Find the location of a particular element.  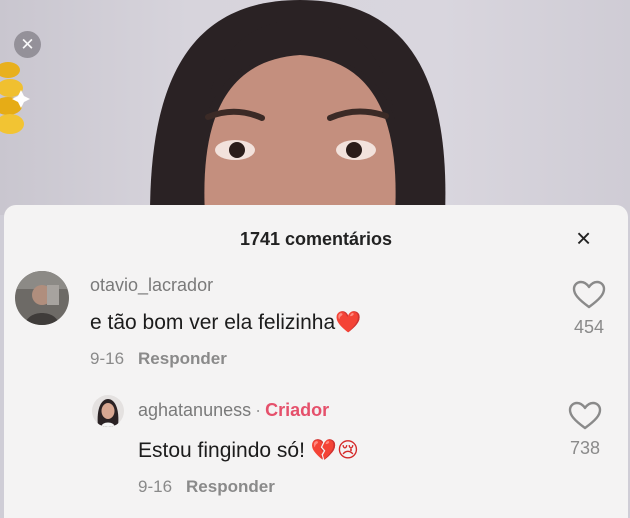

reply-username: aghatanuness is located at coordinates (194, 410).